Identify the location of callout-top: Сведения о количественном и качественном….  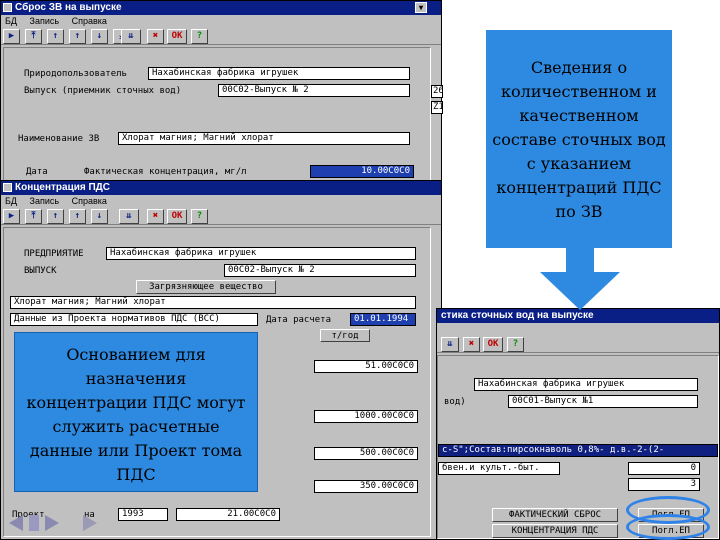
(579, 139).